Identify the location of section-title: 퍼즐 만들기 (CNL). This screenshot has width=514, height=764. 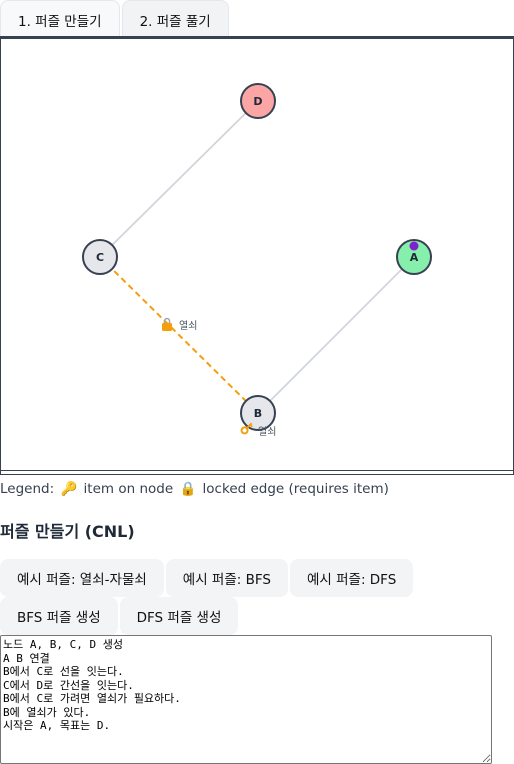
(67, 531).